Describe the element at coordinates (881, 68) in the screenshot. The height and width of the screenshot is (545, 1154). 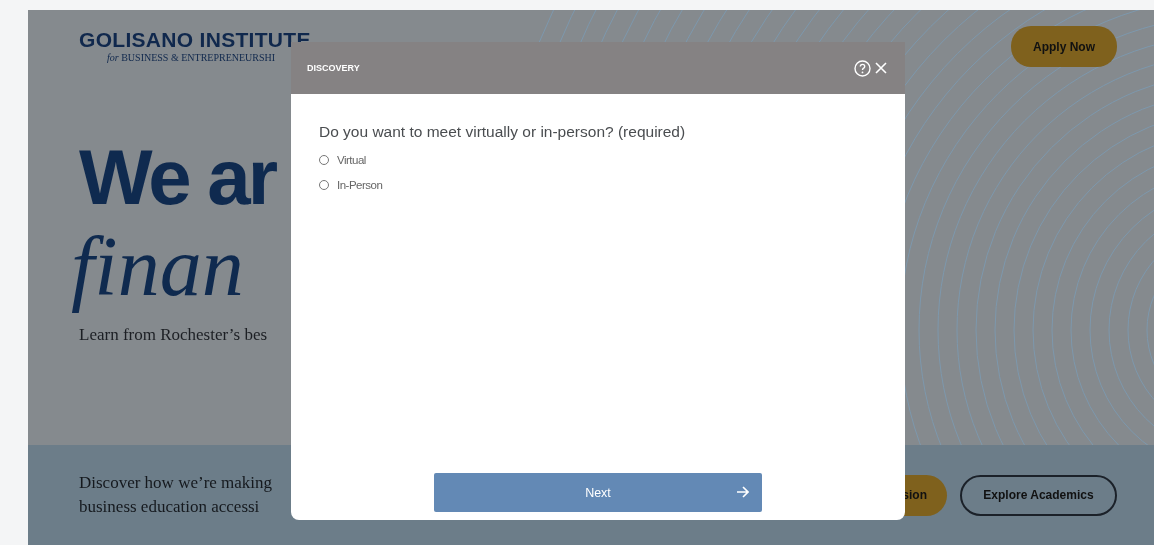
I see `close-icon` at that location.